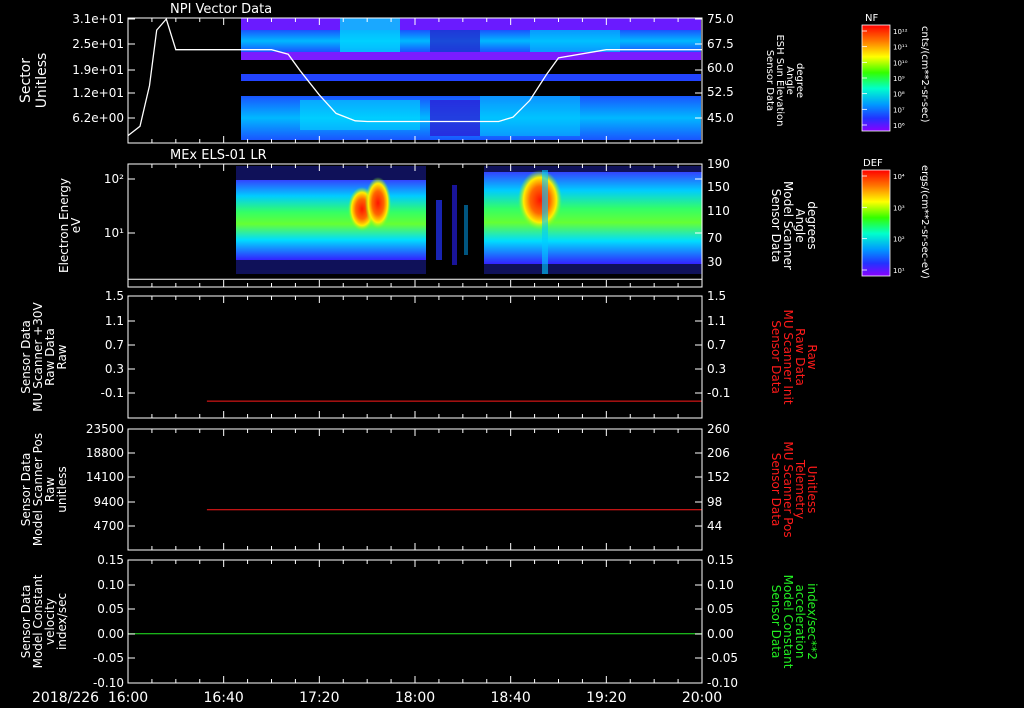 The image size is (1024, 708). What do you see at coordinates (900, 48) in the screenshot?
I see `colorbar-tick-label: 10¹¹` at bounding box center [900, 48].